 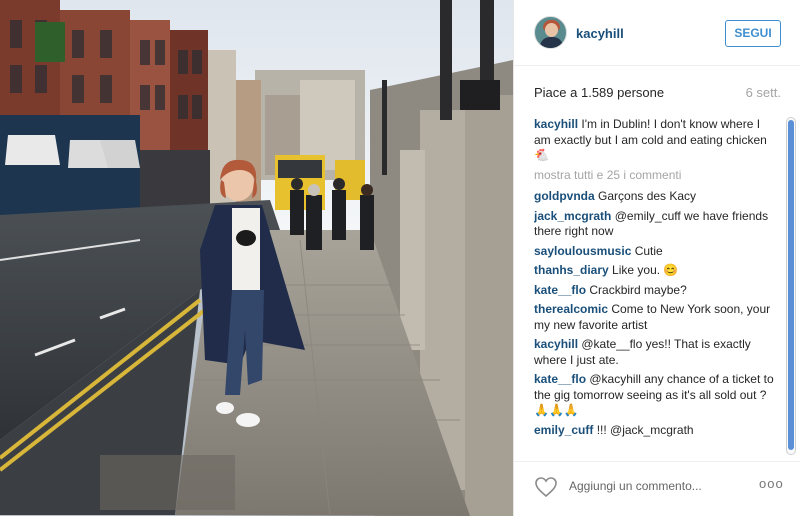 What do you see at coordinates (638, 289) in the screenshot?
I see `comment-text: Crackbird maybe?` at bounding box center [638, 289].